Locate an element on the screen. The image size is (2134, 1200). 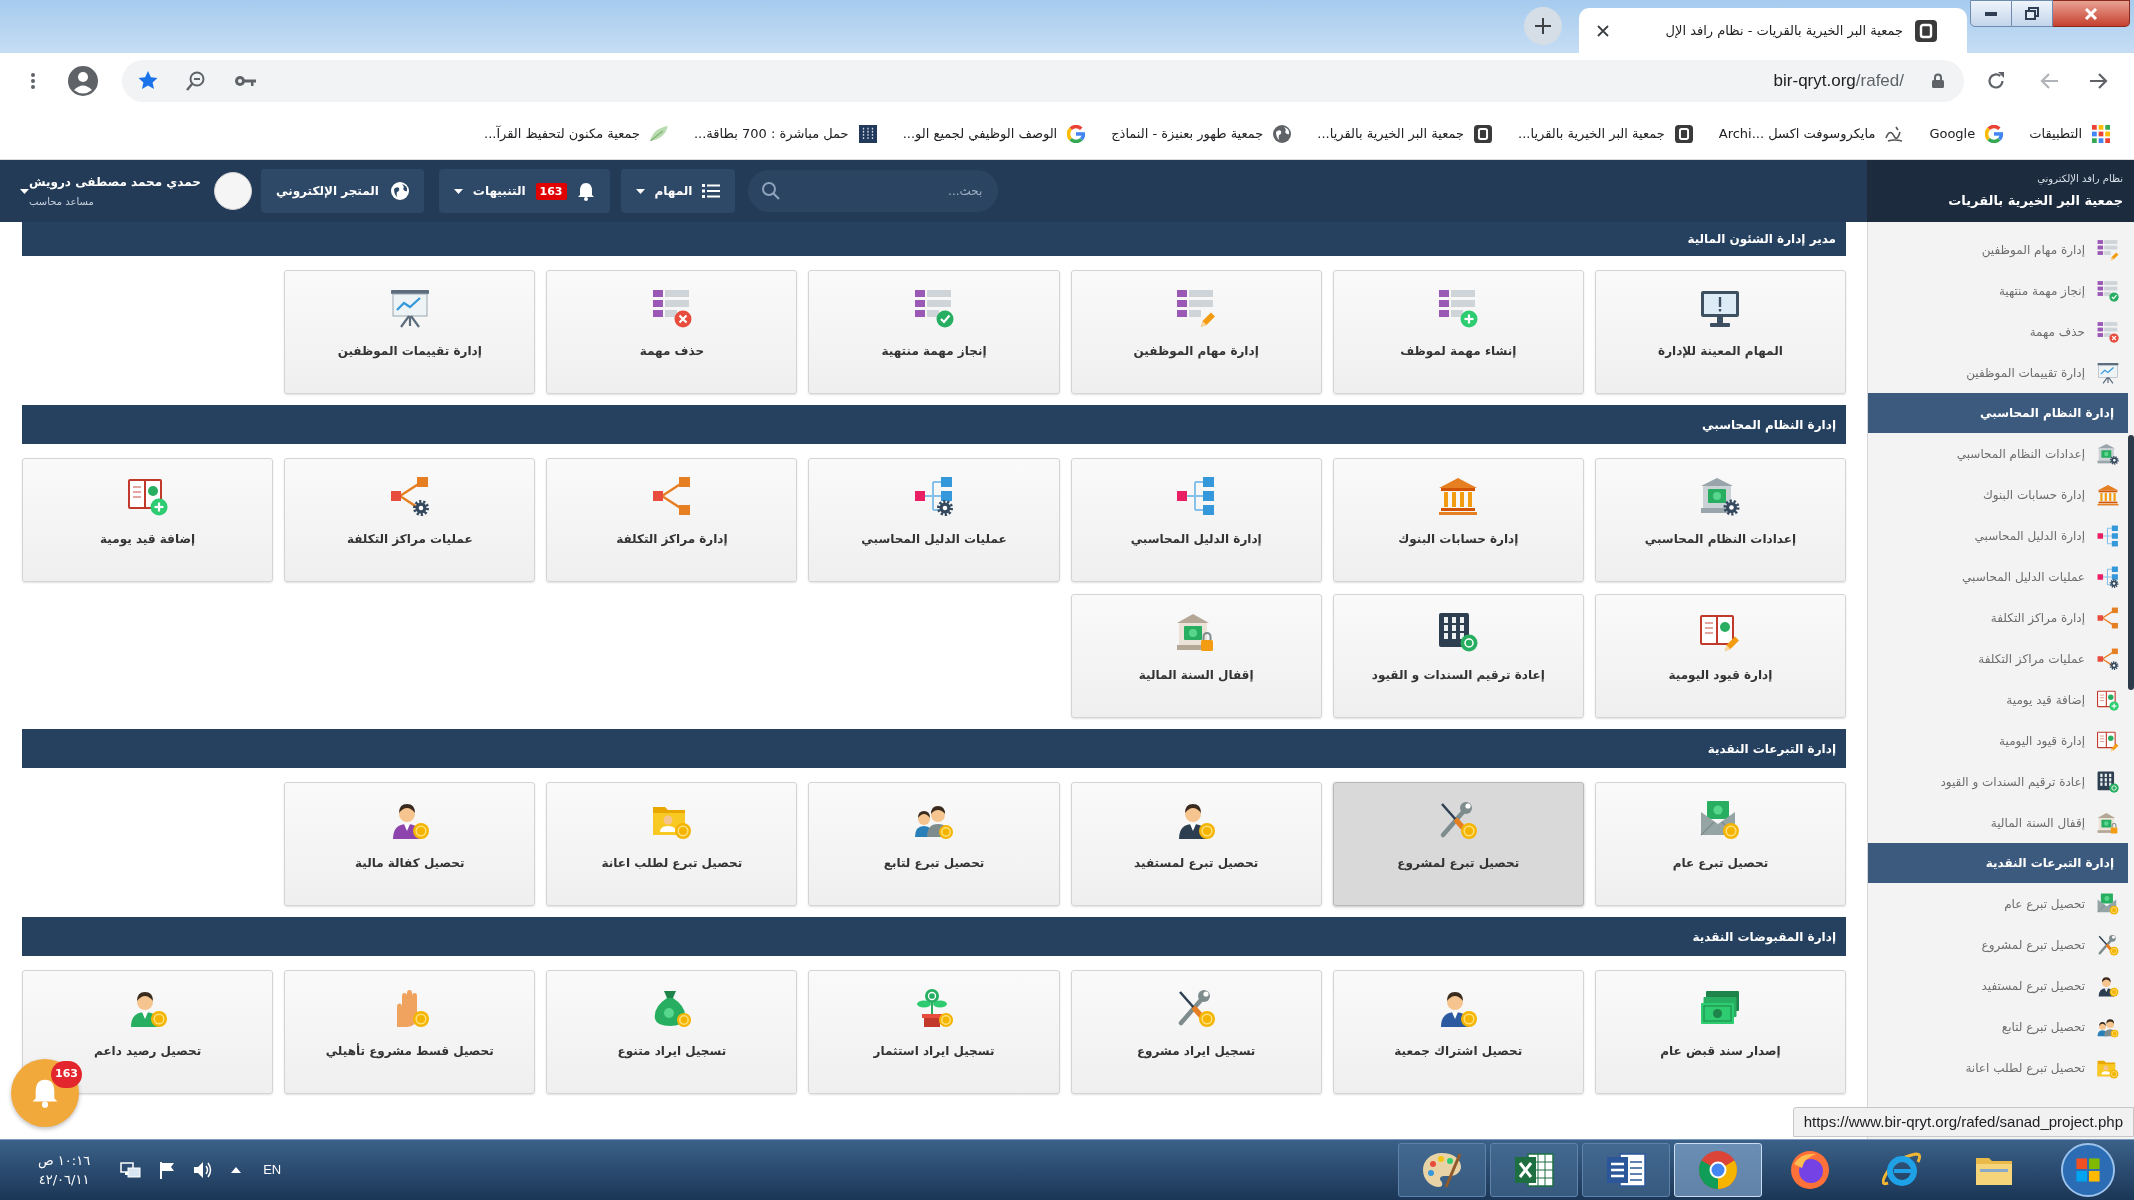
firefox-logo-icon is located at coordinates (1810, 1170).